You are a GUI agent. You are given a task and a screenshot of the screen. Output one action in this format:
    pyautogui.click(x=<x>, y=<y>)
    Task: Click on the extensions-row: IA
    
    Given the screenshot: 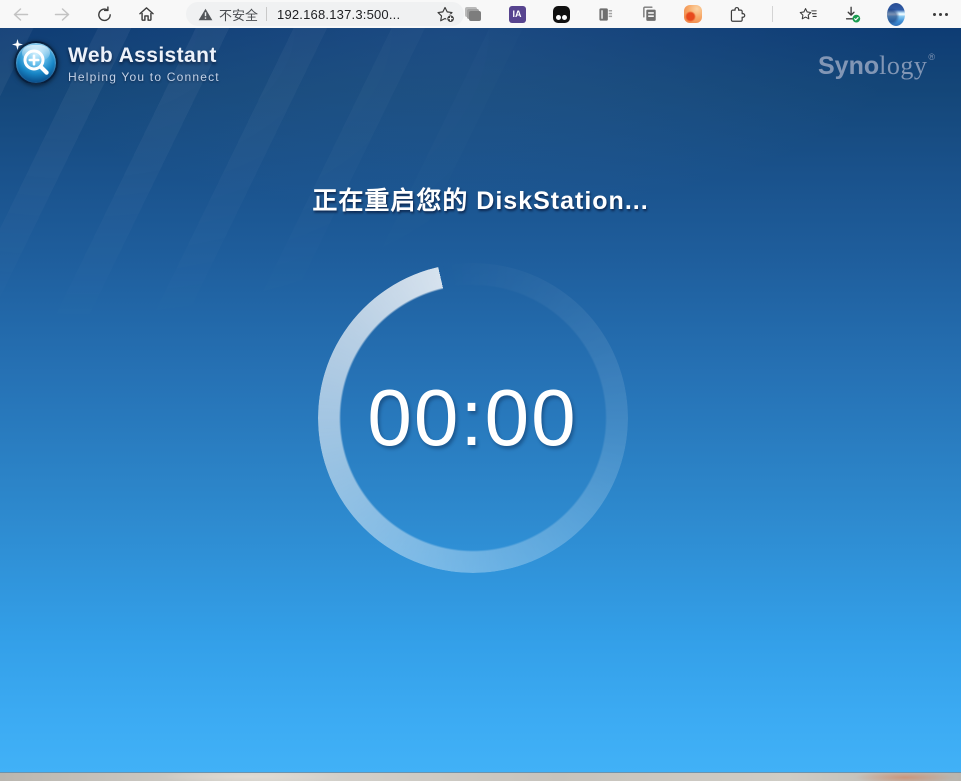 What is the action you would take?
    pyautogui.click(x=712, y=14)
    